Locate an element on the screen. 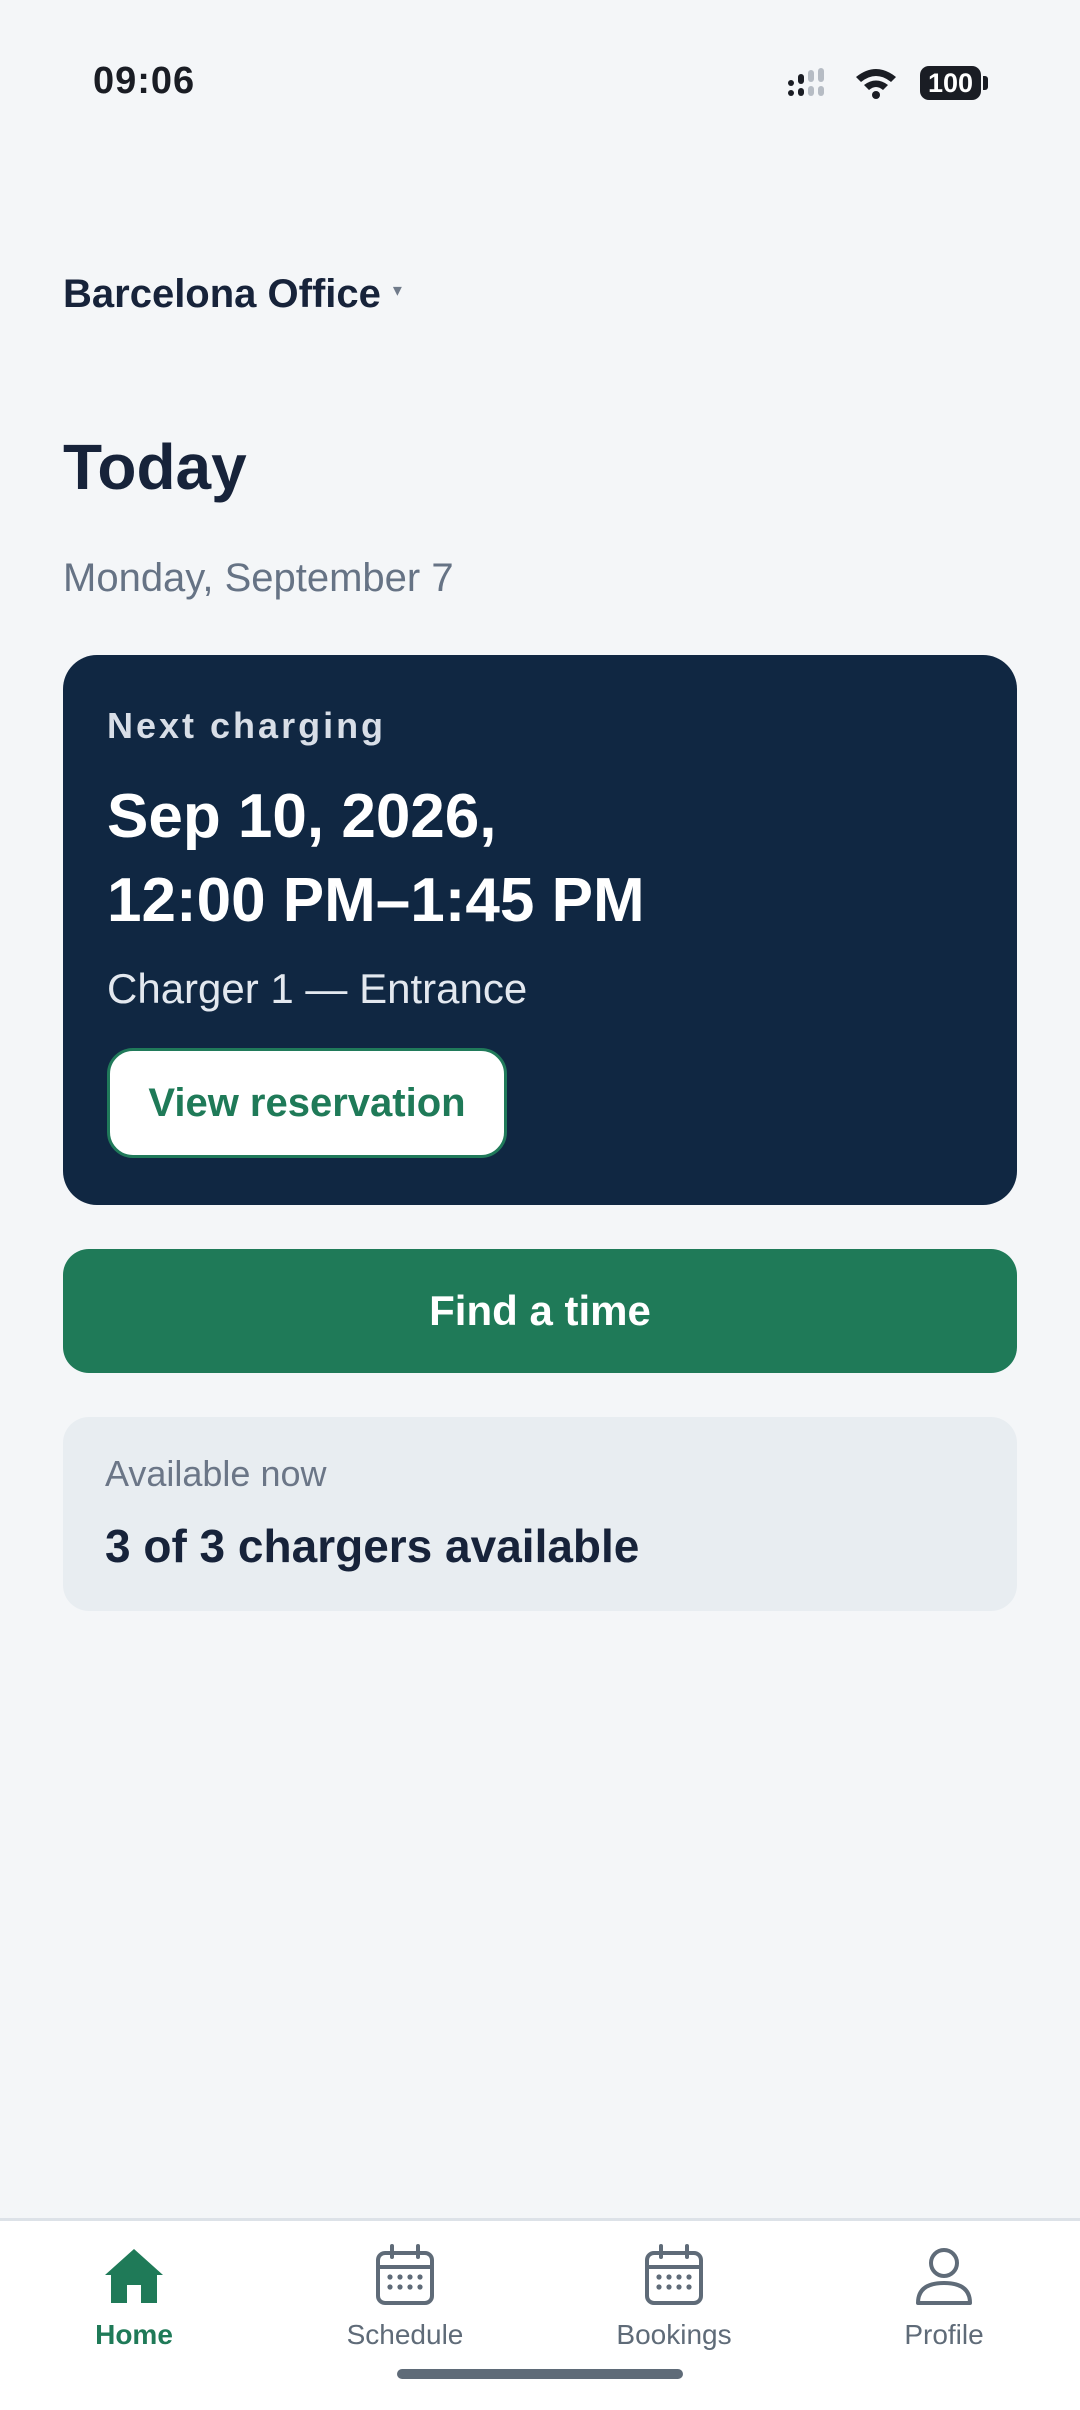 The image size is (1080, 2410). nav-item-bookings: Bookings is located at coordinates (674, 2296).